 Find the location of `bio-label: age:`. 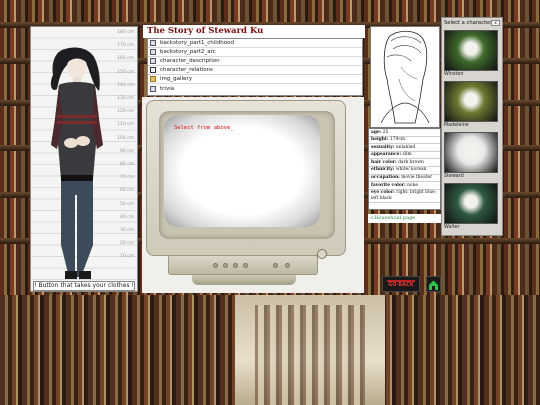

bio-label: age: is located at coordinates (376, 132).